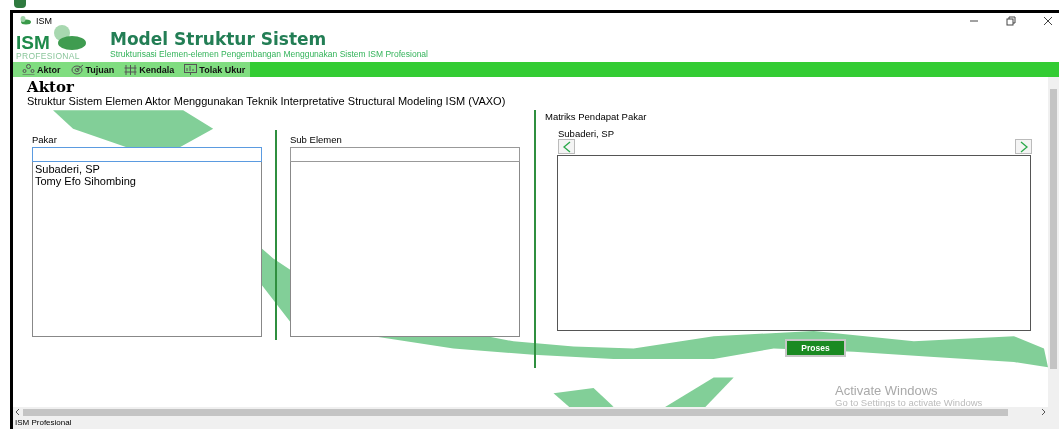  What do you see at coordinates (33, 42) in the screenshot?
I see `logo-text: ISM` at bounding box center [33, 42].